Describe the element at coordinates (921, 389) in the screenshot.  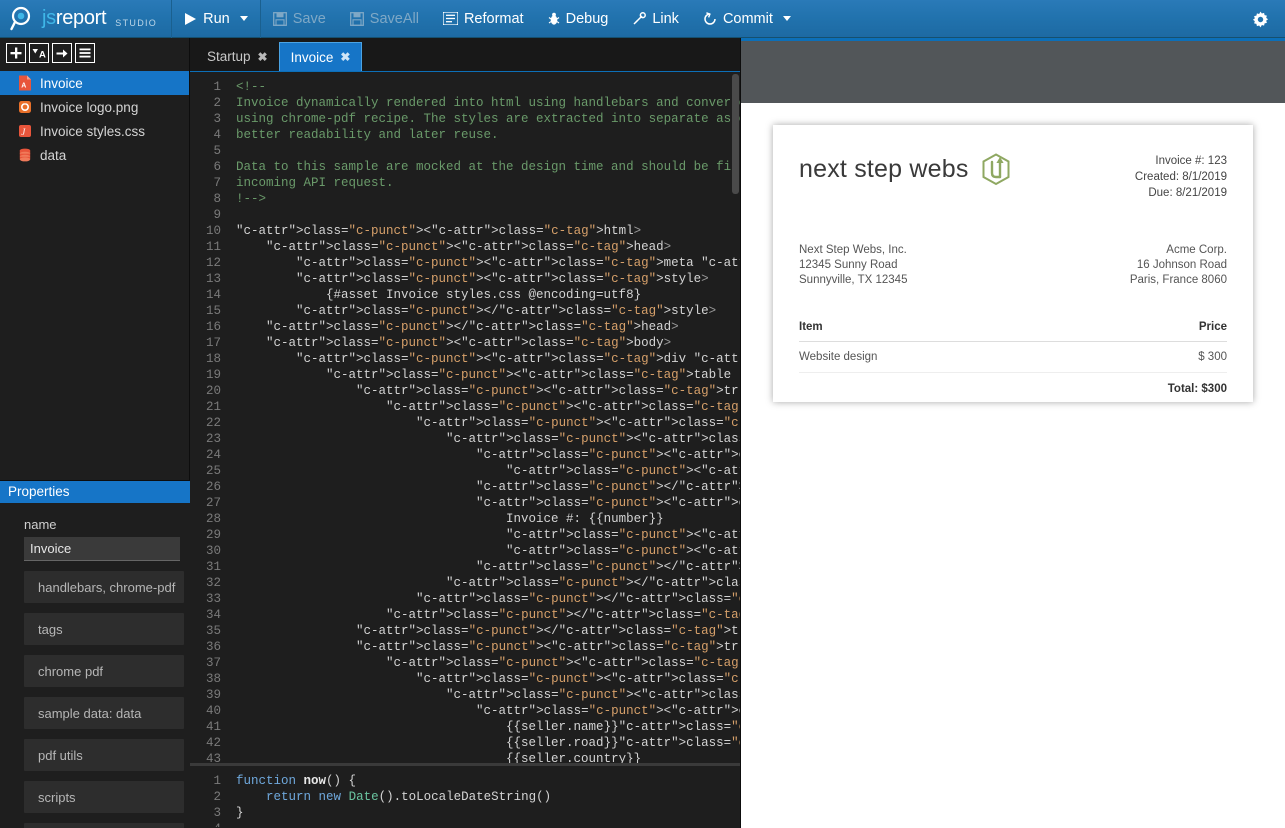
I see `total-spacer` at that location.